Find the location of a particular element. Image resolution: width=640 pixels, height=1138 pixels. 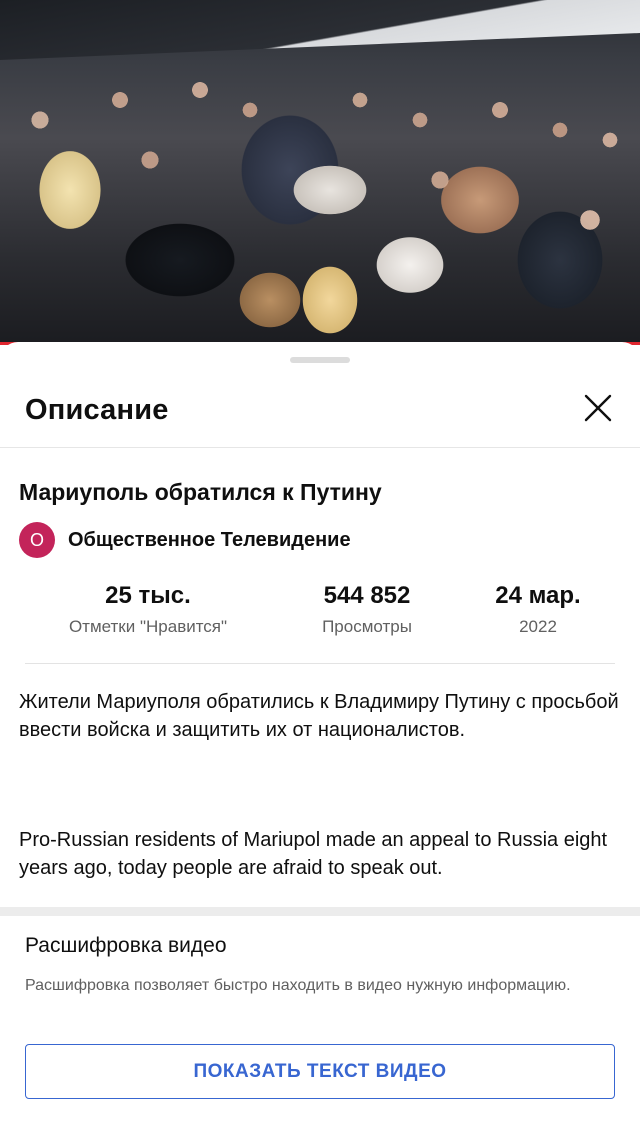

channel-avatar: О is located at coordinates (37, 540).